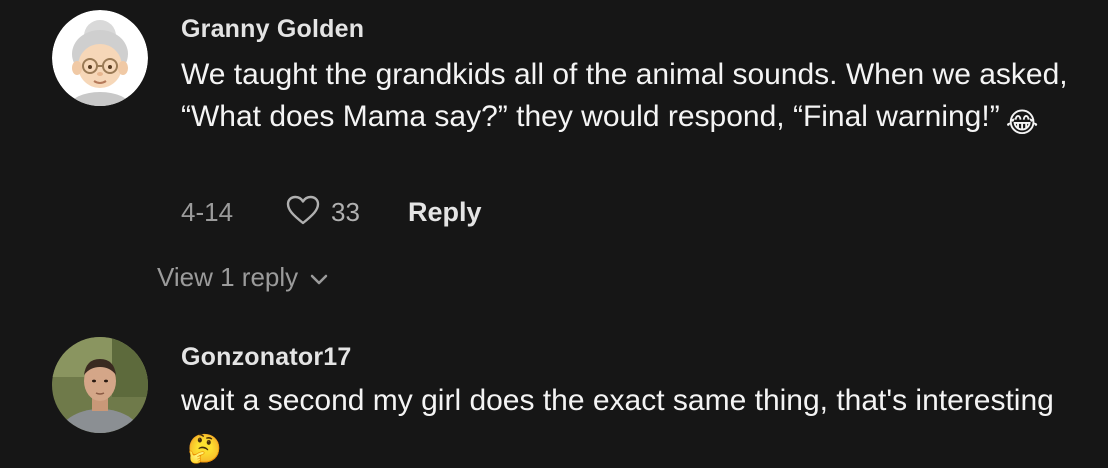 The width and height of the screenshot is (1108, 468). Describe the element at coordinates (303, 212) in the screenshot. I see `heart-icon` at that location.